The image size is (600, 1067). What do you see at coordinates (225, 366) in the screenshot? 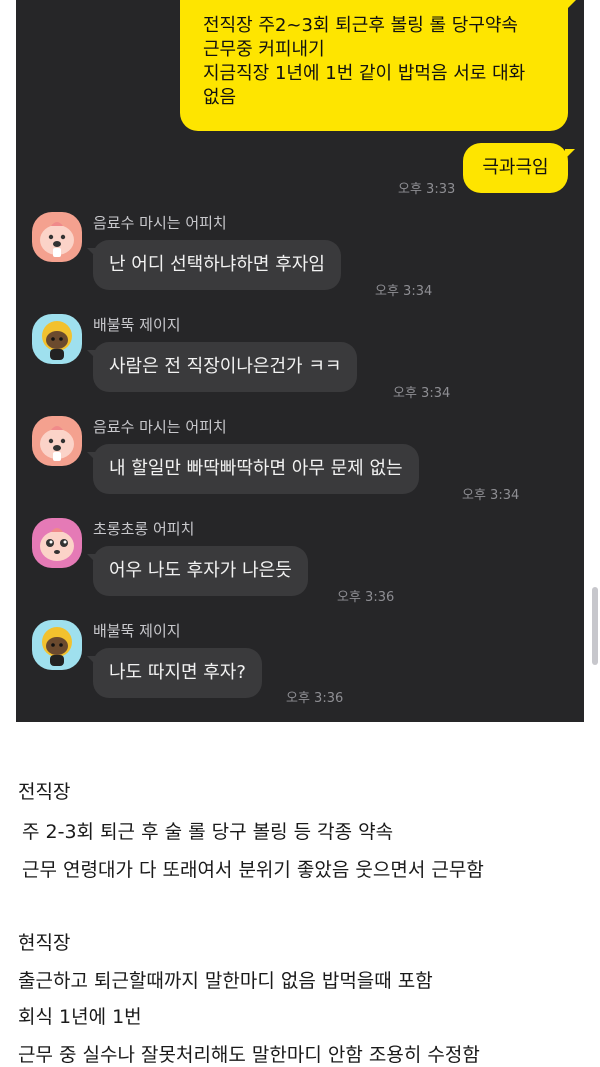
I see `message-text: 사람은 전 직장이나은건가 ㅋㅋ` at bounding box center [225, 366].